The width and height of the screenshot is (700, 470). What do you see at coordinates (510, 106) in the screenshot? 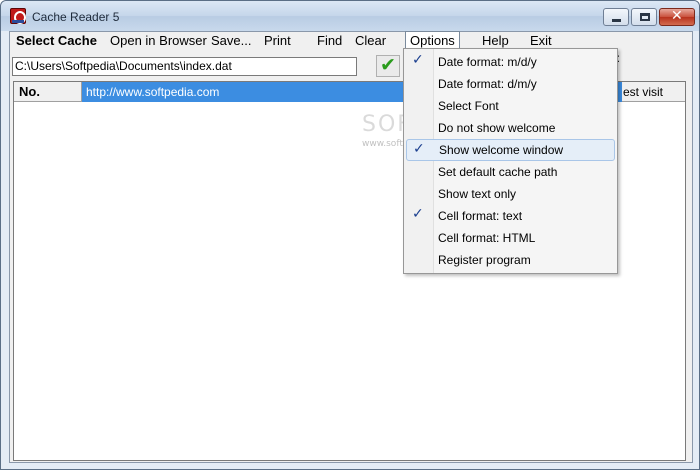
I see `option-select-font: Select Font` at bounding box center [510, 106].